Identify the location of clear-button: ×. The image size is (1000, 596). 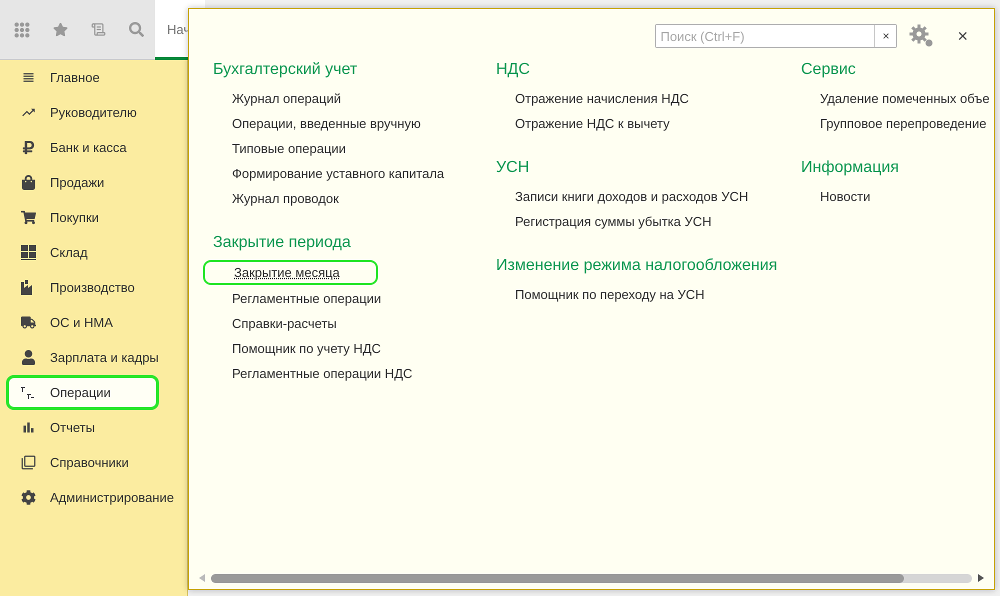
(885, 36).